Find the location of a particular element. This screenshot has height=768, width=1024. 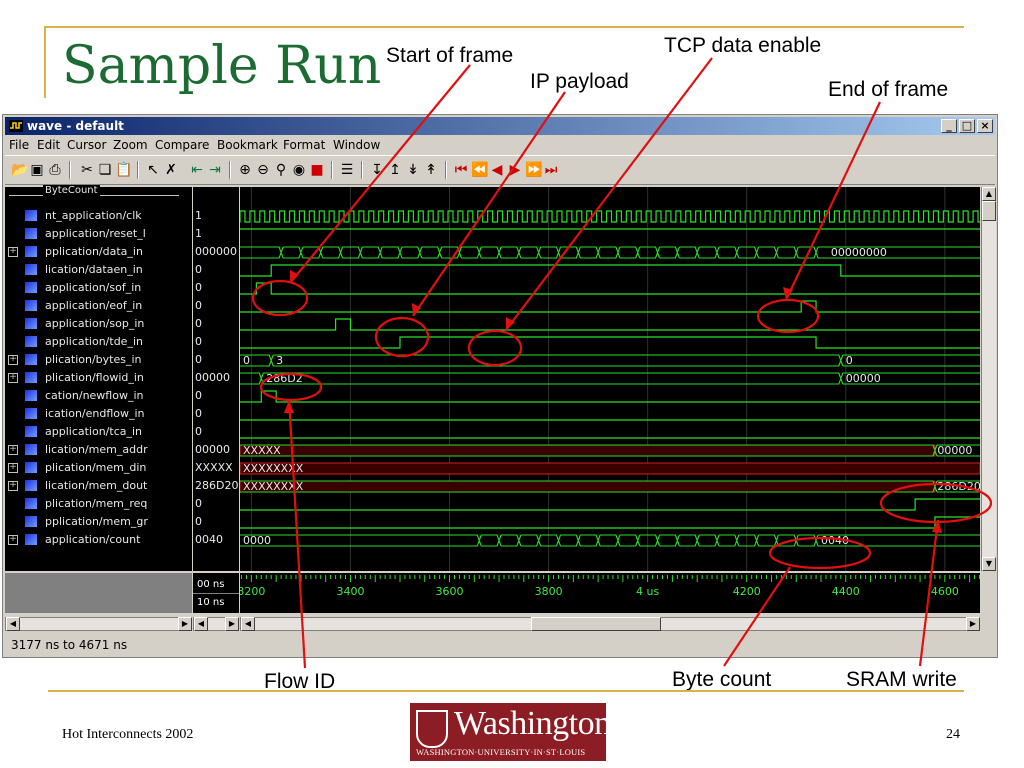

goto-prev-icon: ⏪ is located at coordinates (479, 170).